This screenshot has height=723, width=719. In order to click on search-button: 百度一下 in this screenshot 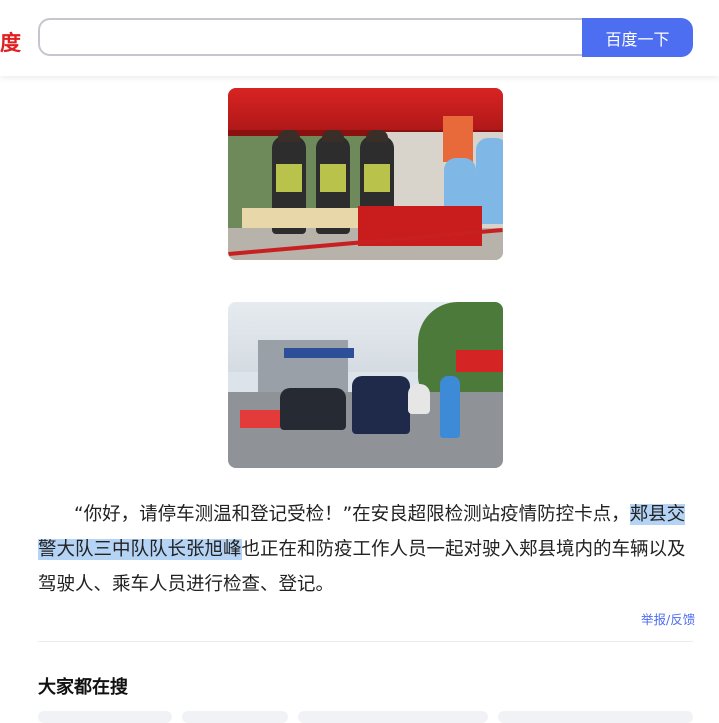, I will do `click(637, 37)`.